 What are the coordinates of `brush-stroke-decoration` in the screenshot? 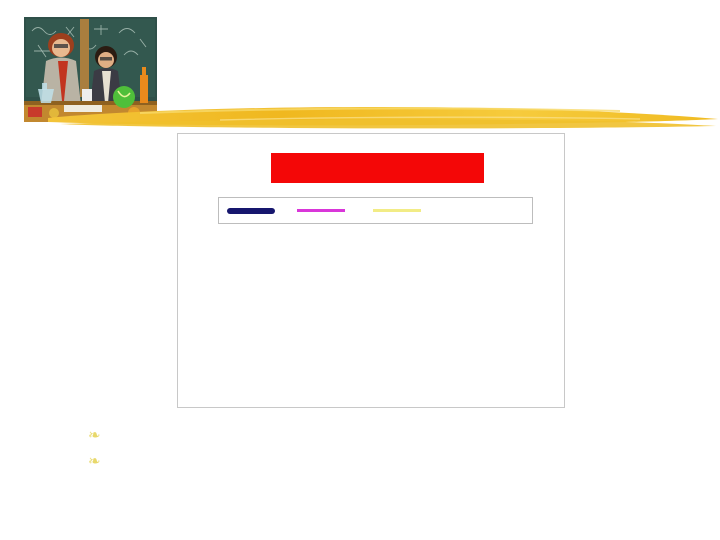 It's located at (370, 116).